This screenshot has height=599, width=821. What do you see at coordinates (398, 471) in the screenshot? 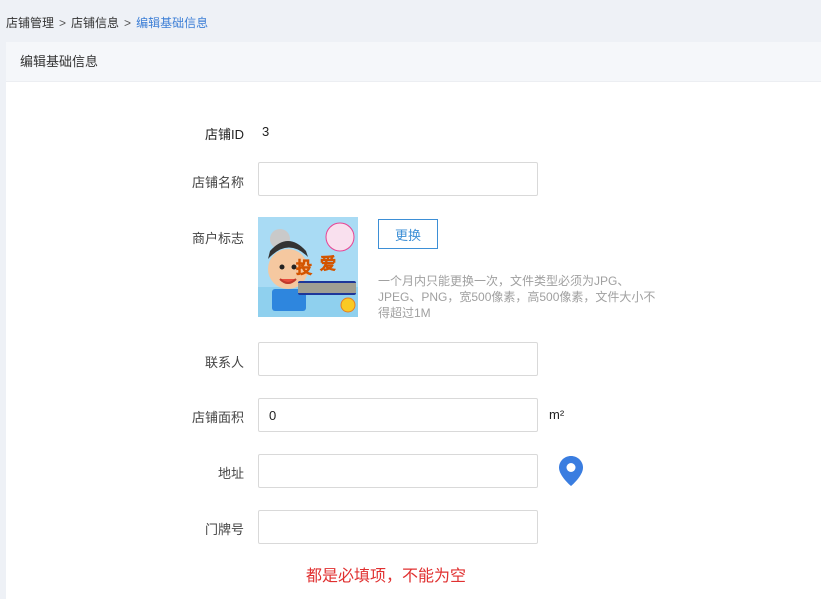
I see `address-input` at bounding box center [398, 471].